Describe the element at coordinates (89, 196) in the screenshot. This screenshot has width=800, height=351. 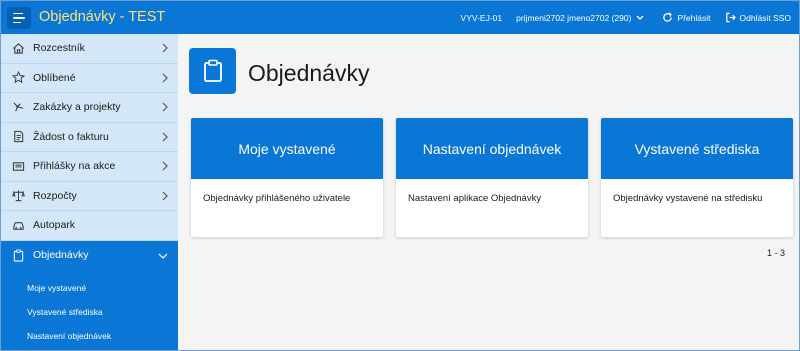
I see `sidebar-item-rozpocty: Rozpočty` at that location.